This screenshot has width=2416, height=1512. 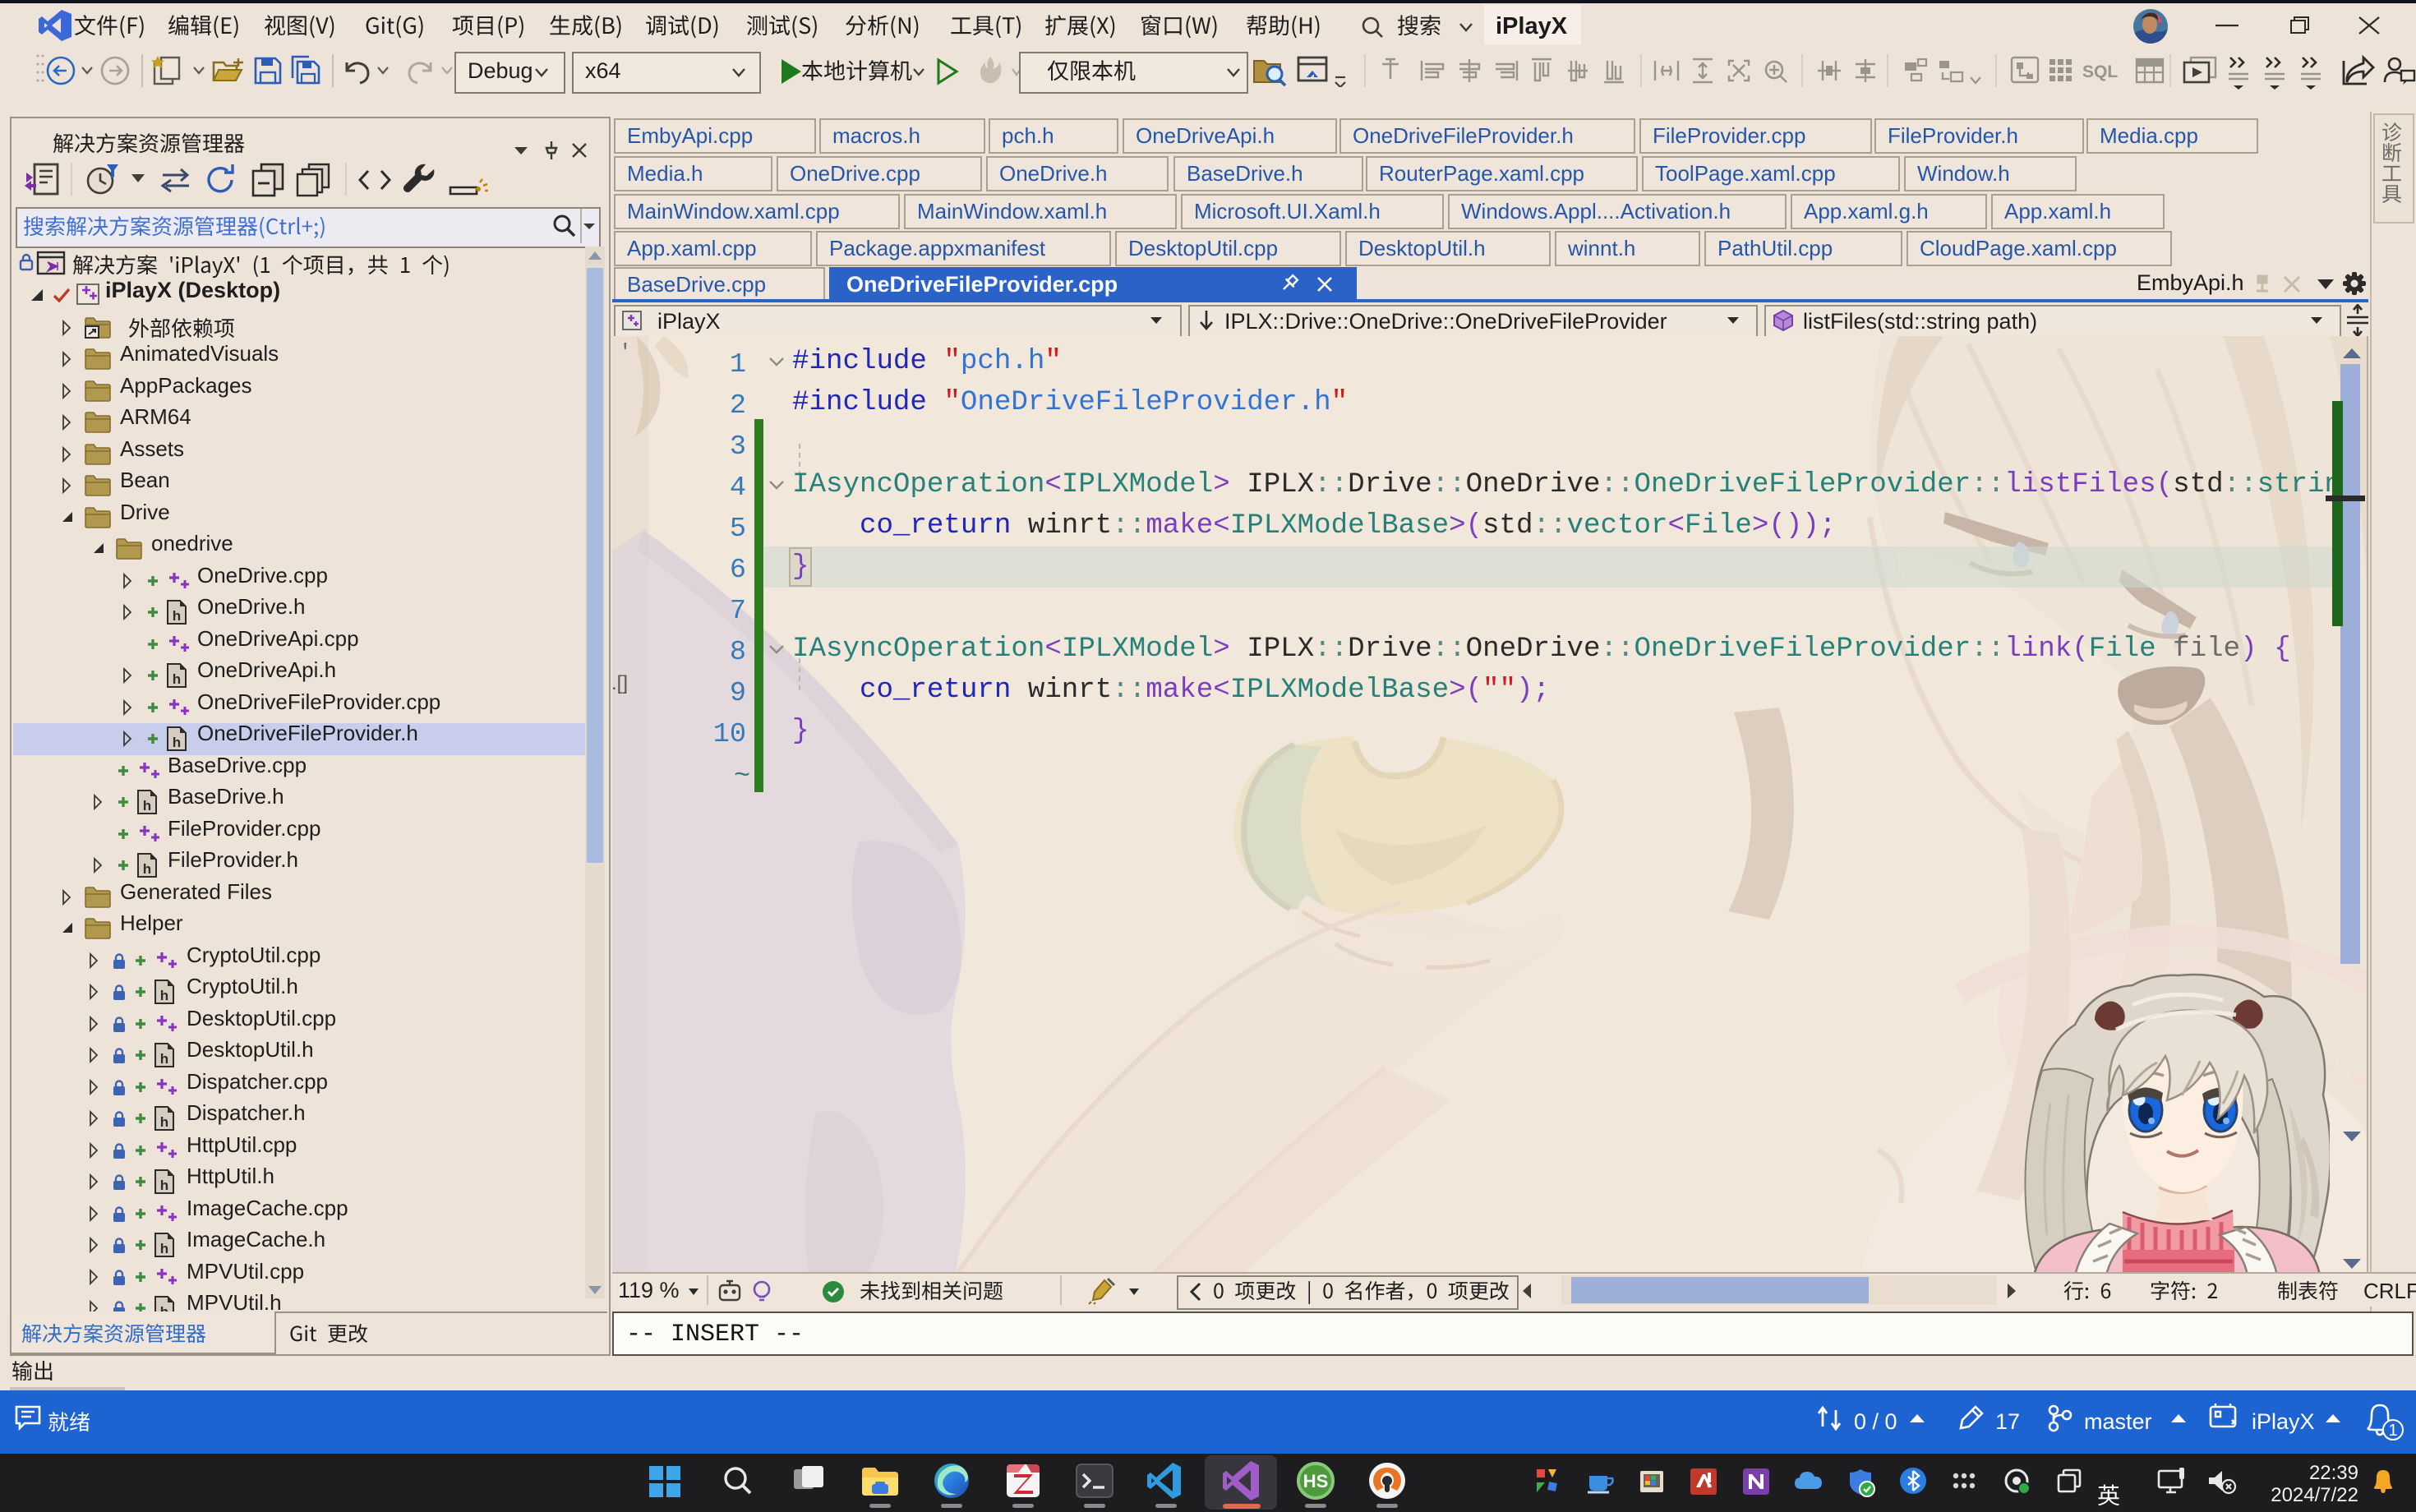 I want to click on svg-text: HS, so click(x=1316, y=1481).